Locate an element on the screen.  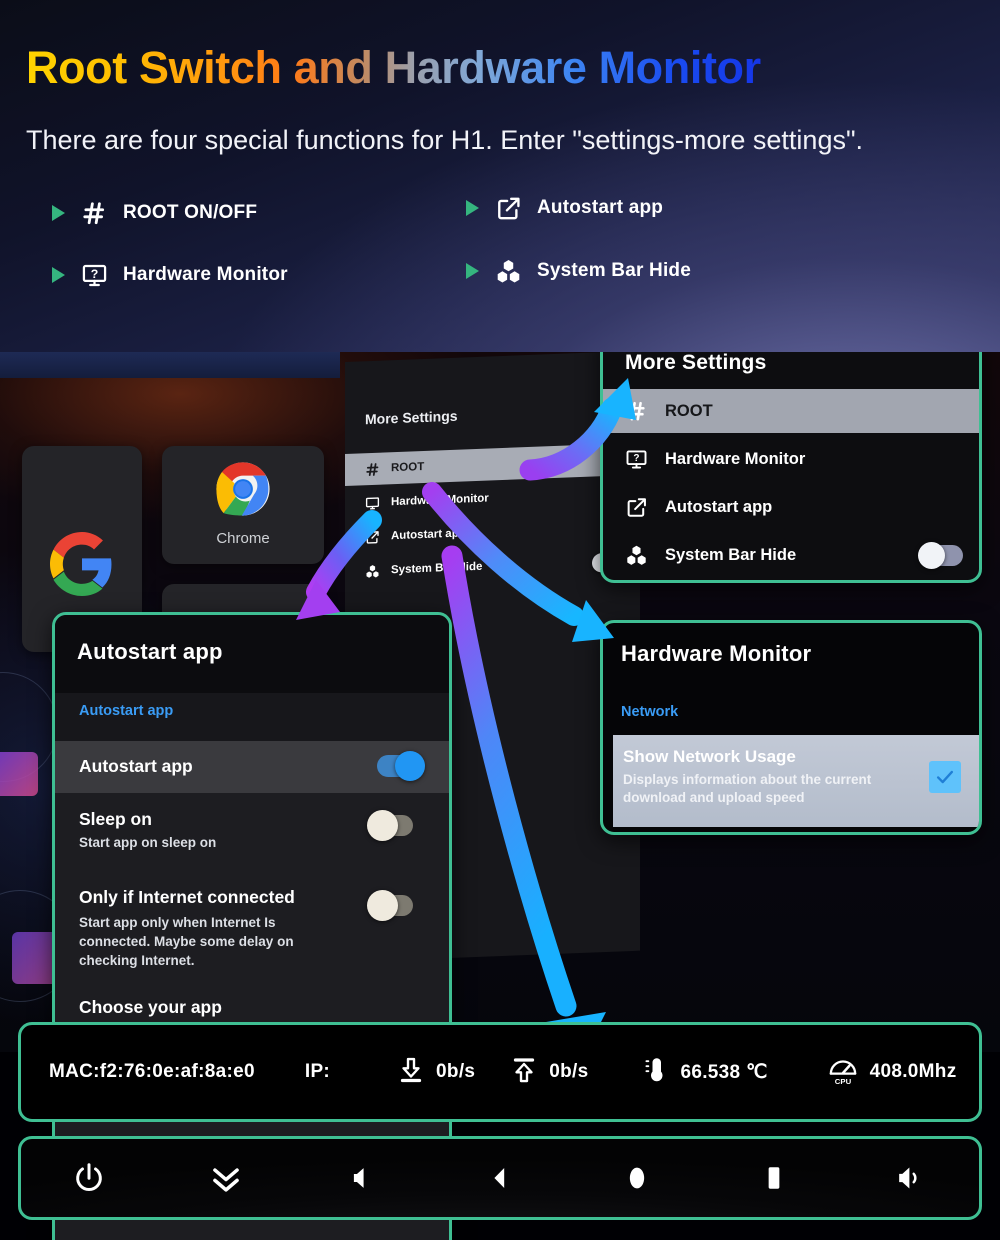
autostart-row-autostart-app: Autostart app is located at coordinates (252, 767).